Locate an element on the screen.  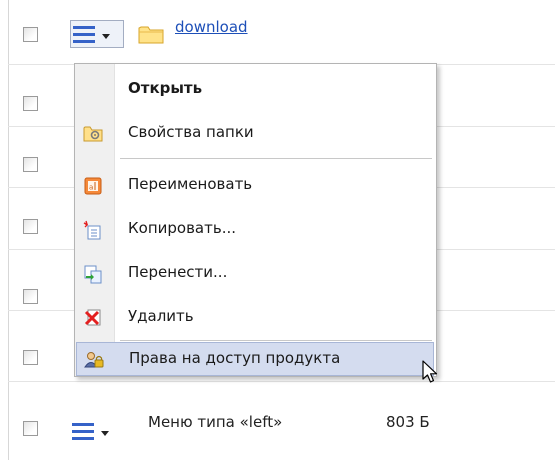
delete-icon is located at coordinates (92, 317).